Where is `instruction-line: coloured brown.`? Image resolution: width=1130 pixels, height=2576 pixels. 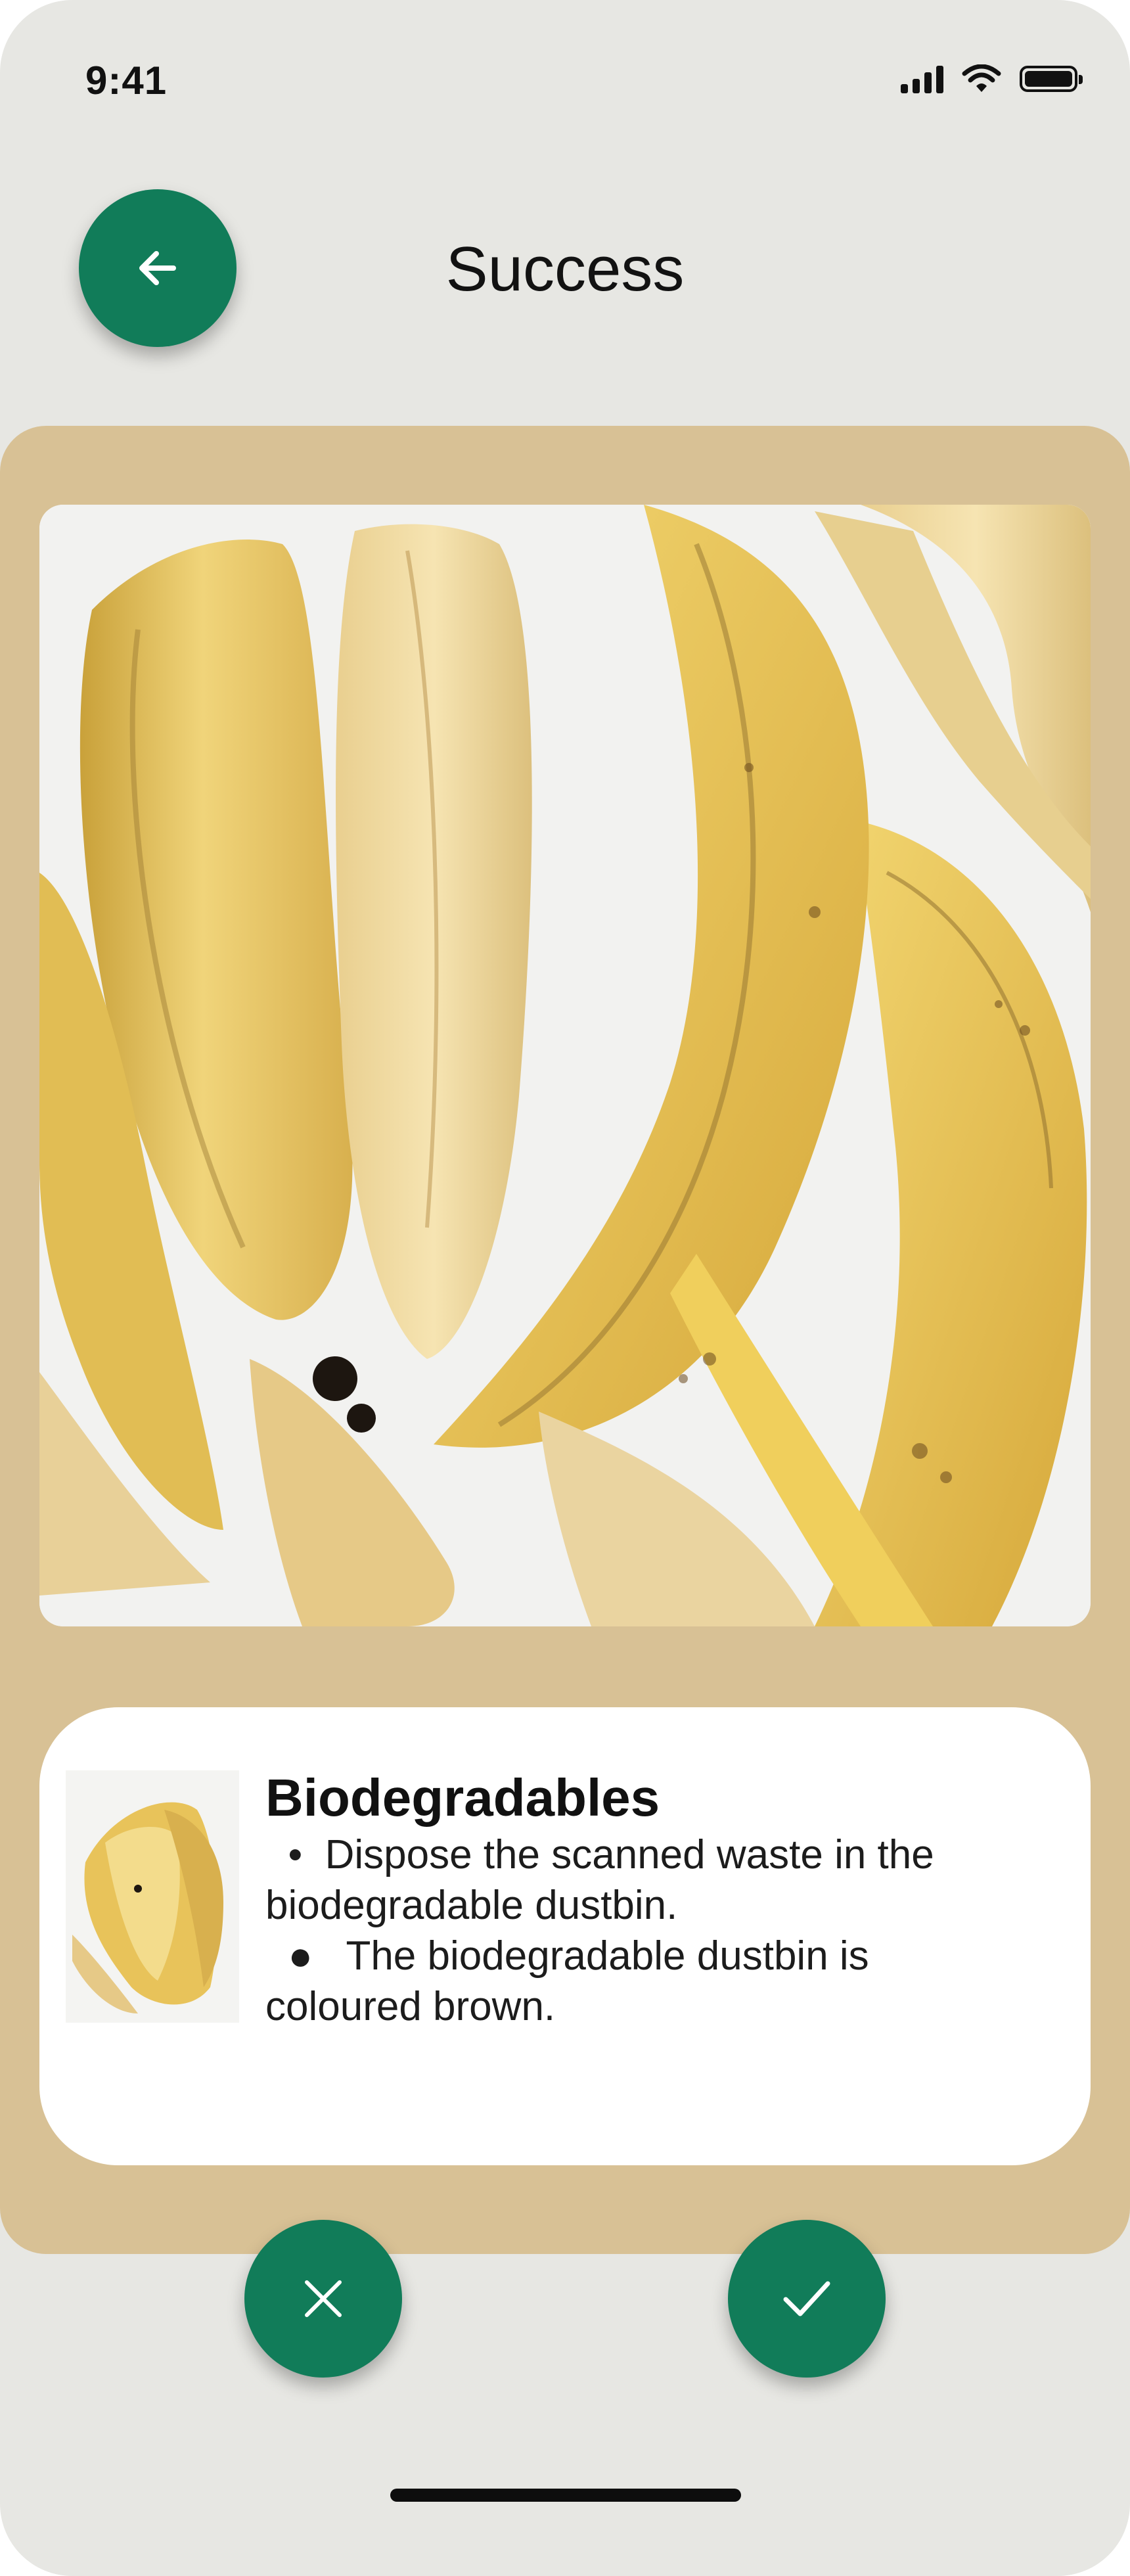
instruction-line: coloured brown. is located at coordinates (410, 2006).